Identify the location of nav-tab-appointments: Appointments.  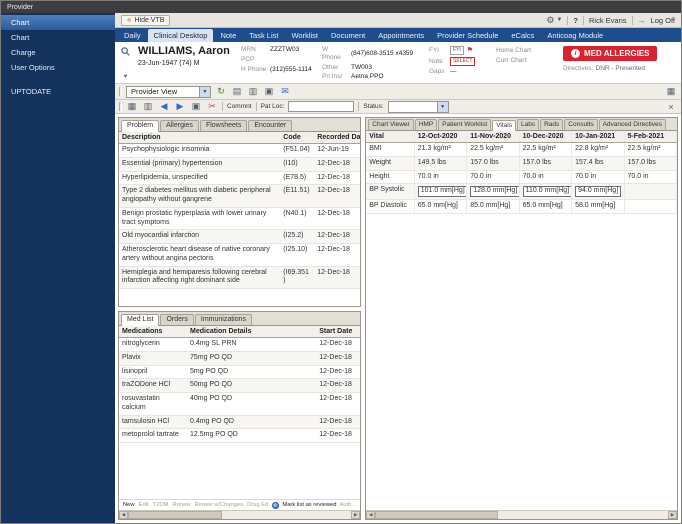
(401, 35).